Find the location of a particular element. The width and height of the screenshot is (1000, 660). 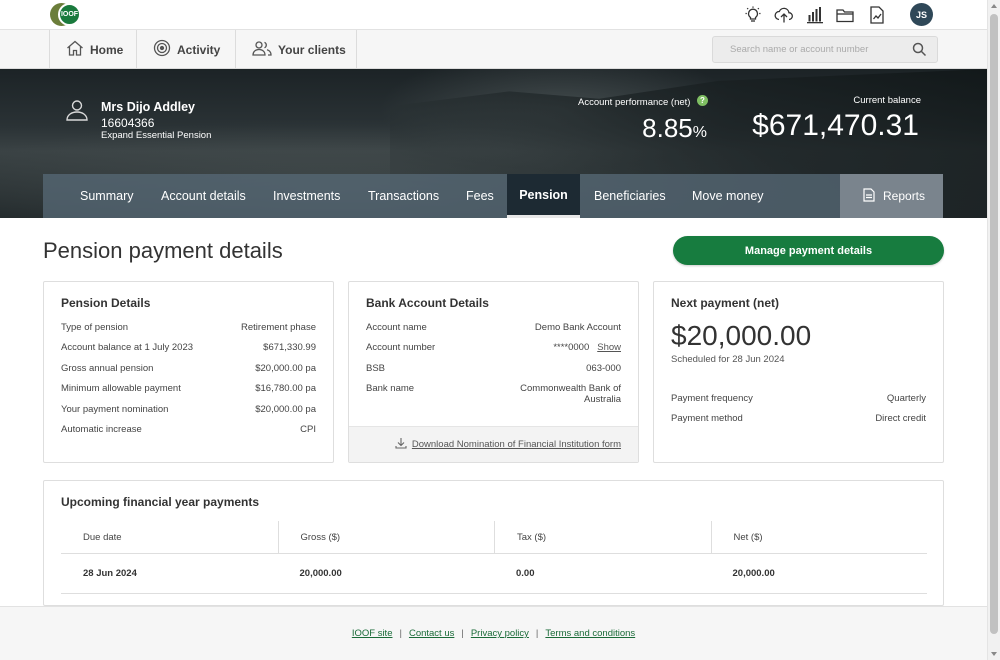

tab-pension: Pension is located at coordinates (543, 196).